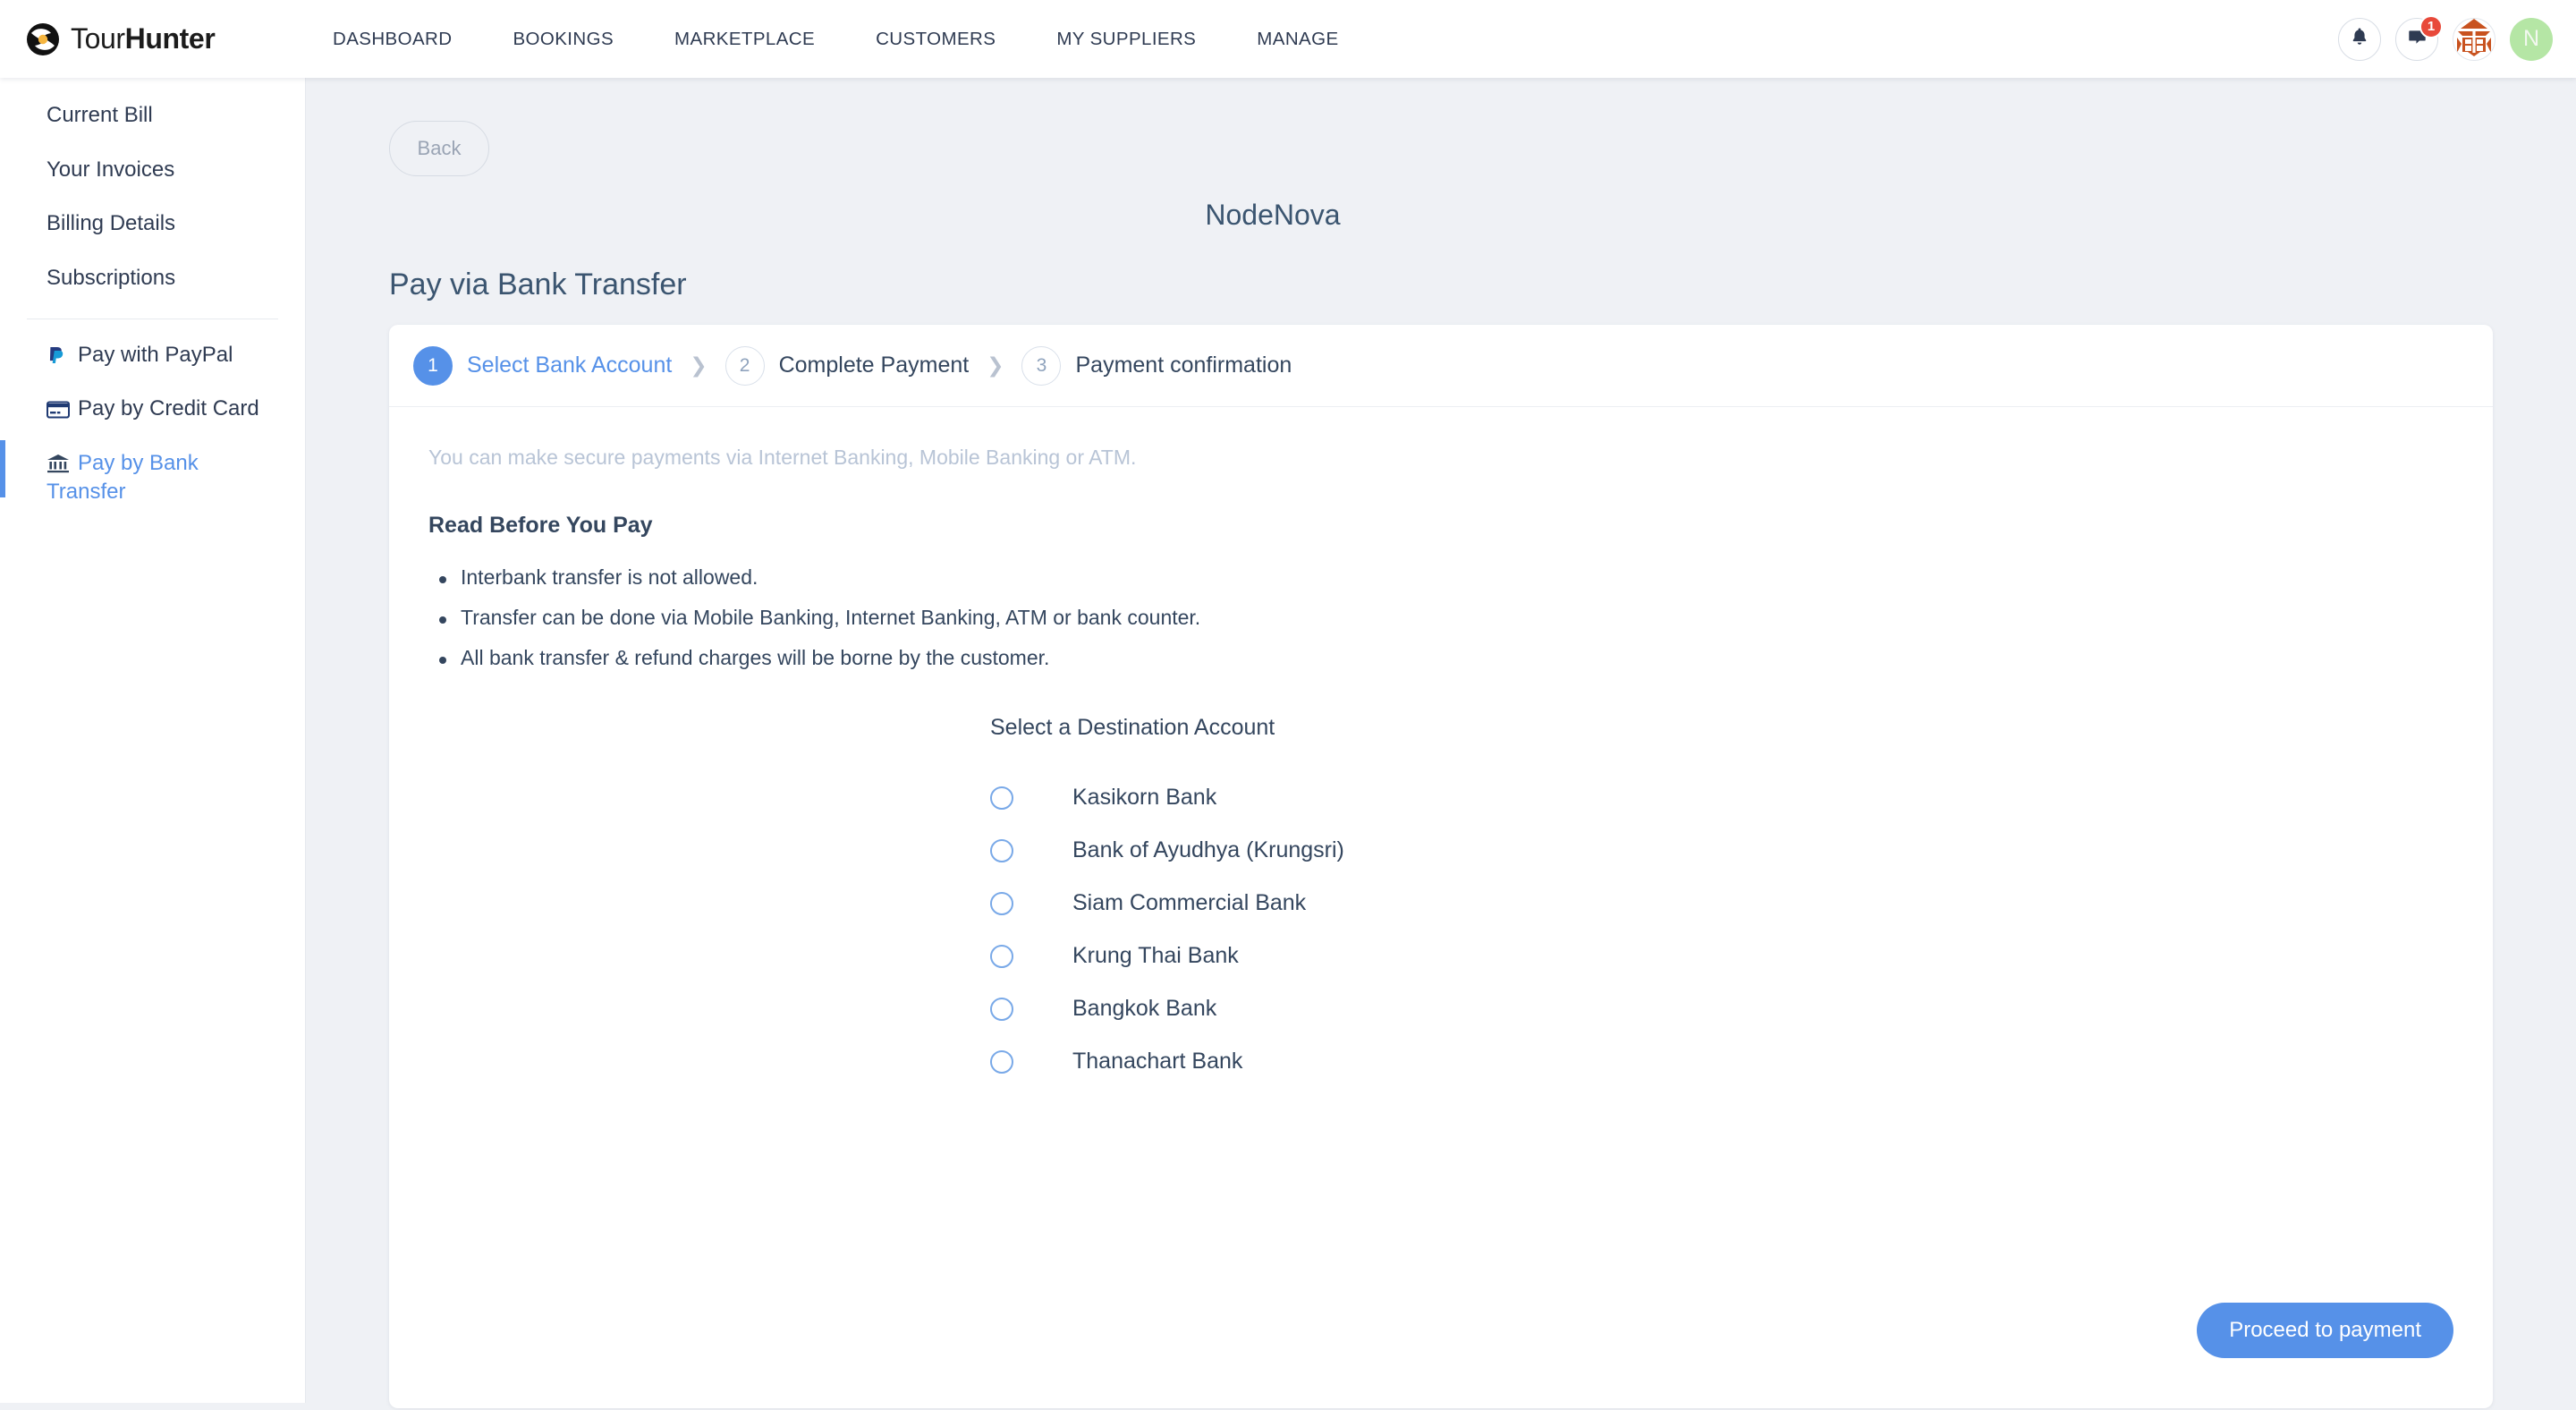  I want to click on merchant-name: NodeNova, so click(1273, 215).